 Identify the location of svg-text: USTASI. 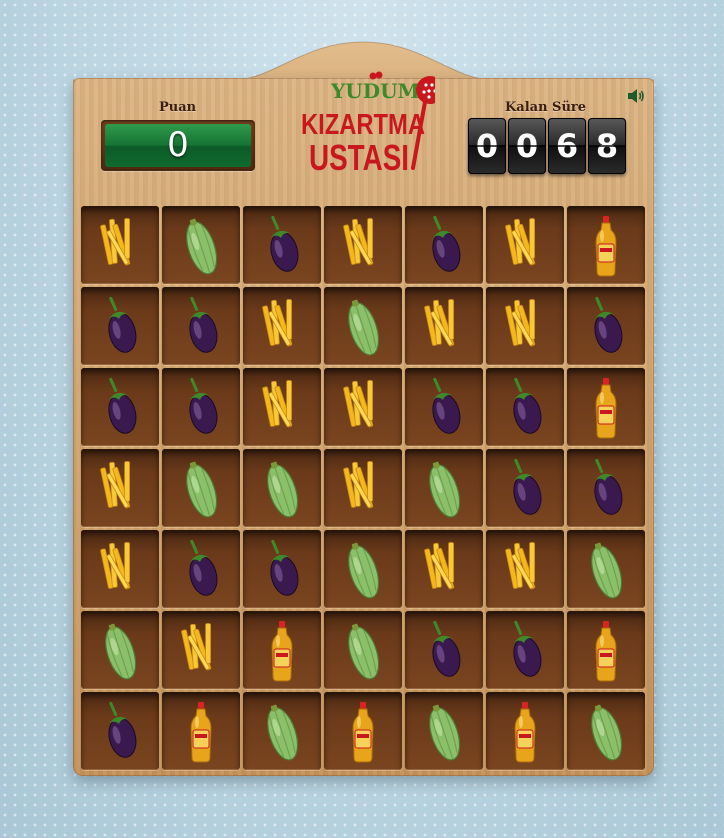
(359, 157).